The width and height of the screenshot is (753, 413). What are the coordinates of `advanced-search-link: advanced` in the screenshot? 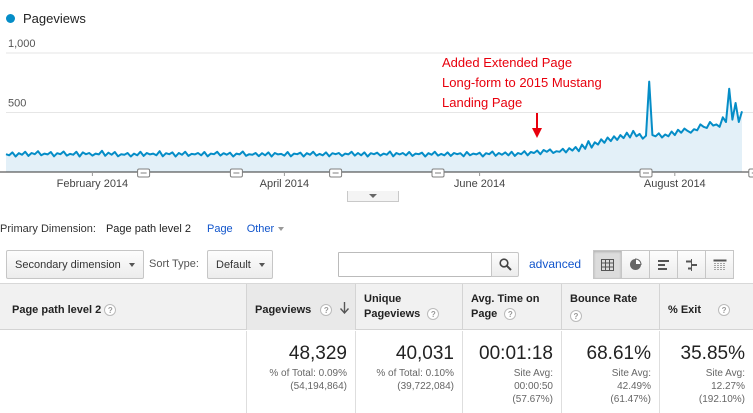 It's located at (555, 264).